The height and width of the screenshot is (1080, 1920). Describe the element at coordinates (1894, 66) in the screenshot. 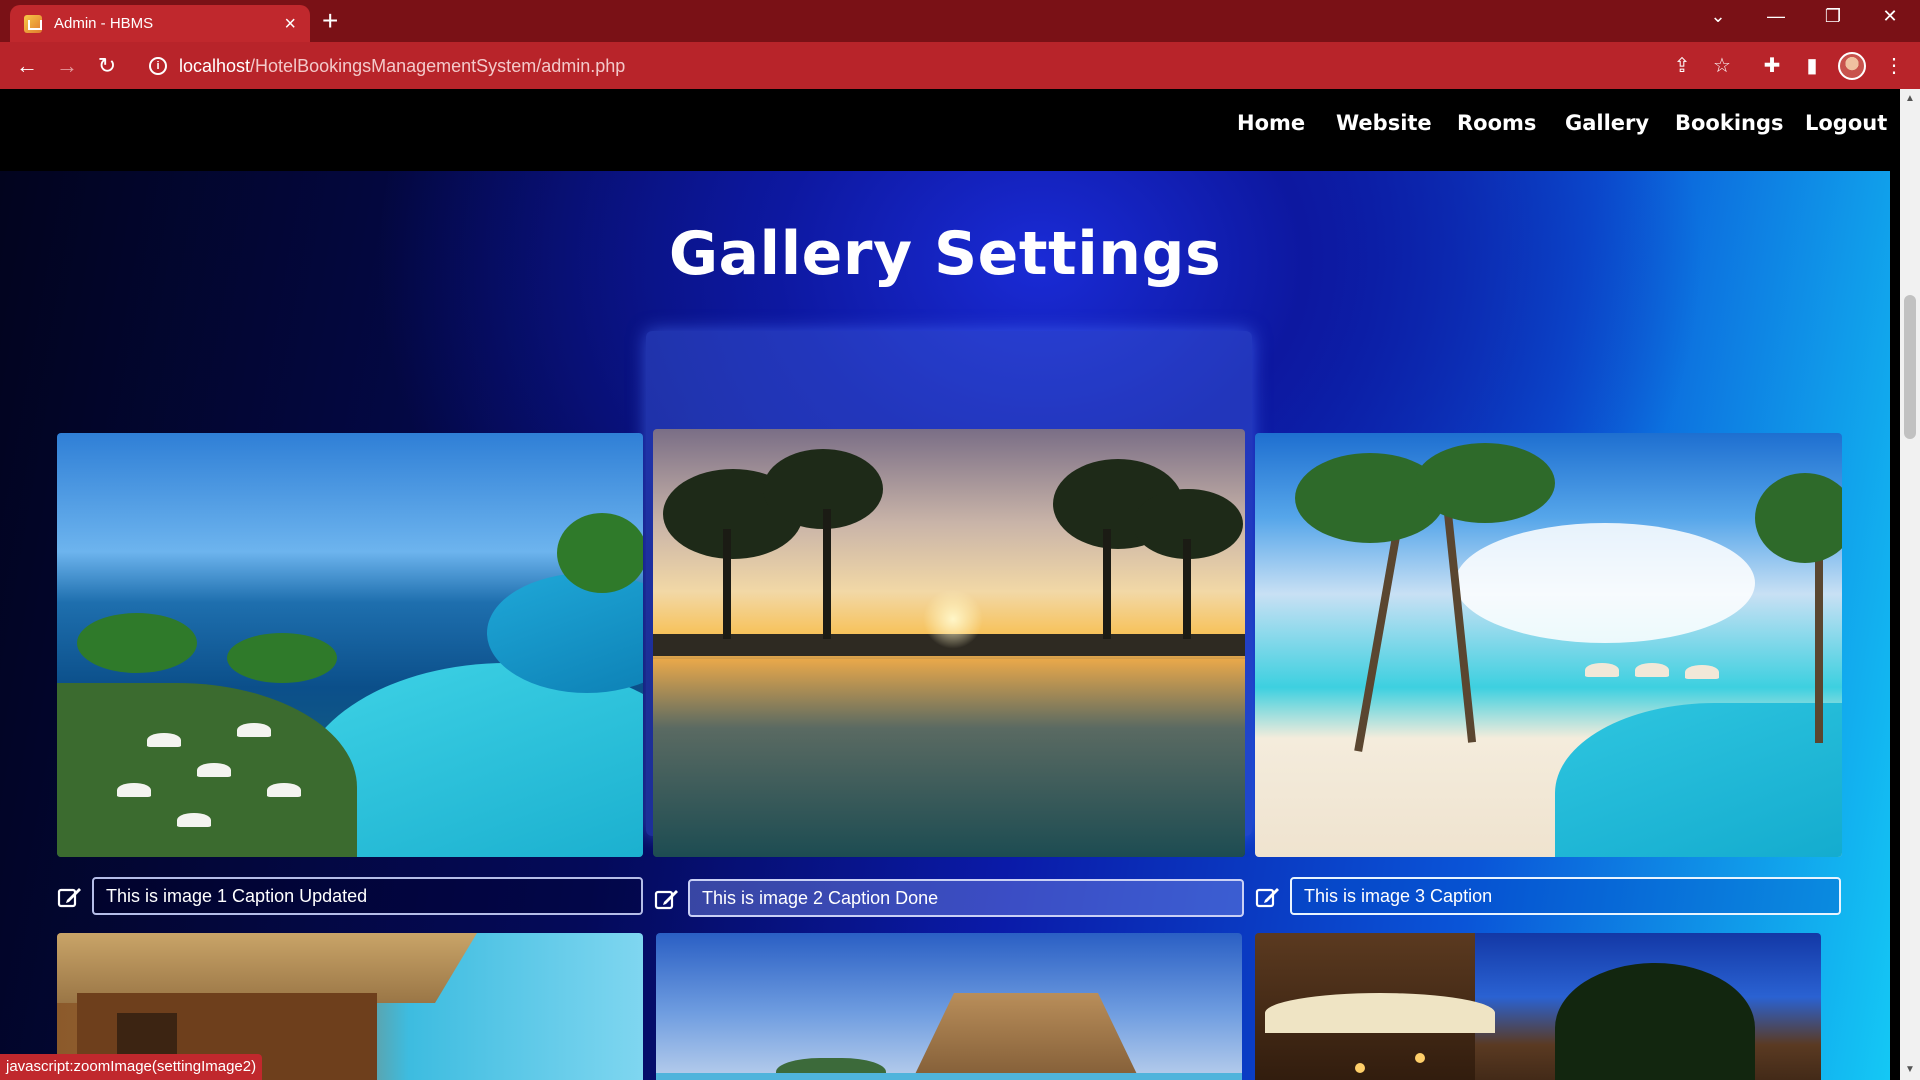

I see `browser-menu-icon: ⋮` at that location.